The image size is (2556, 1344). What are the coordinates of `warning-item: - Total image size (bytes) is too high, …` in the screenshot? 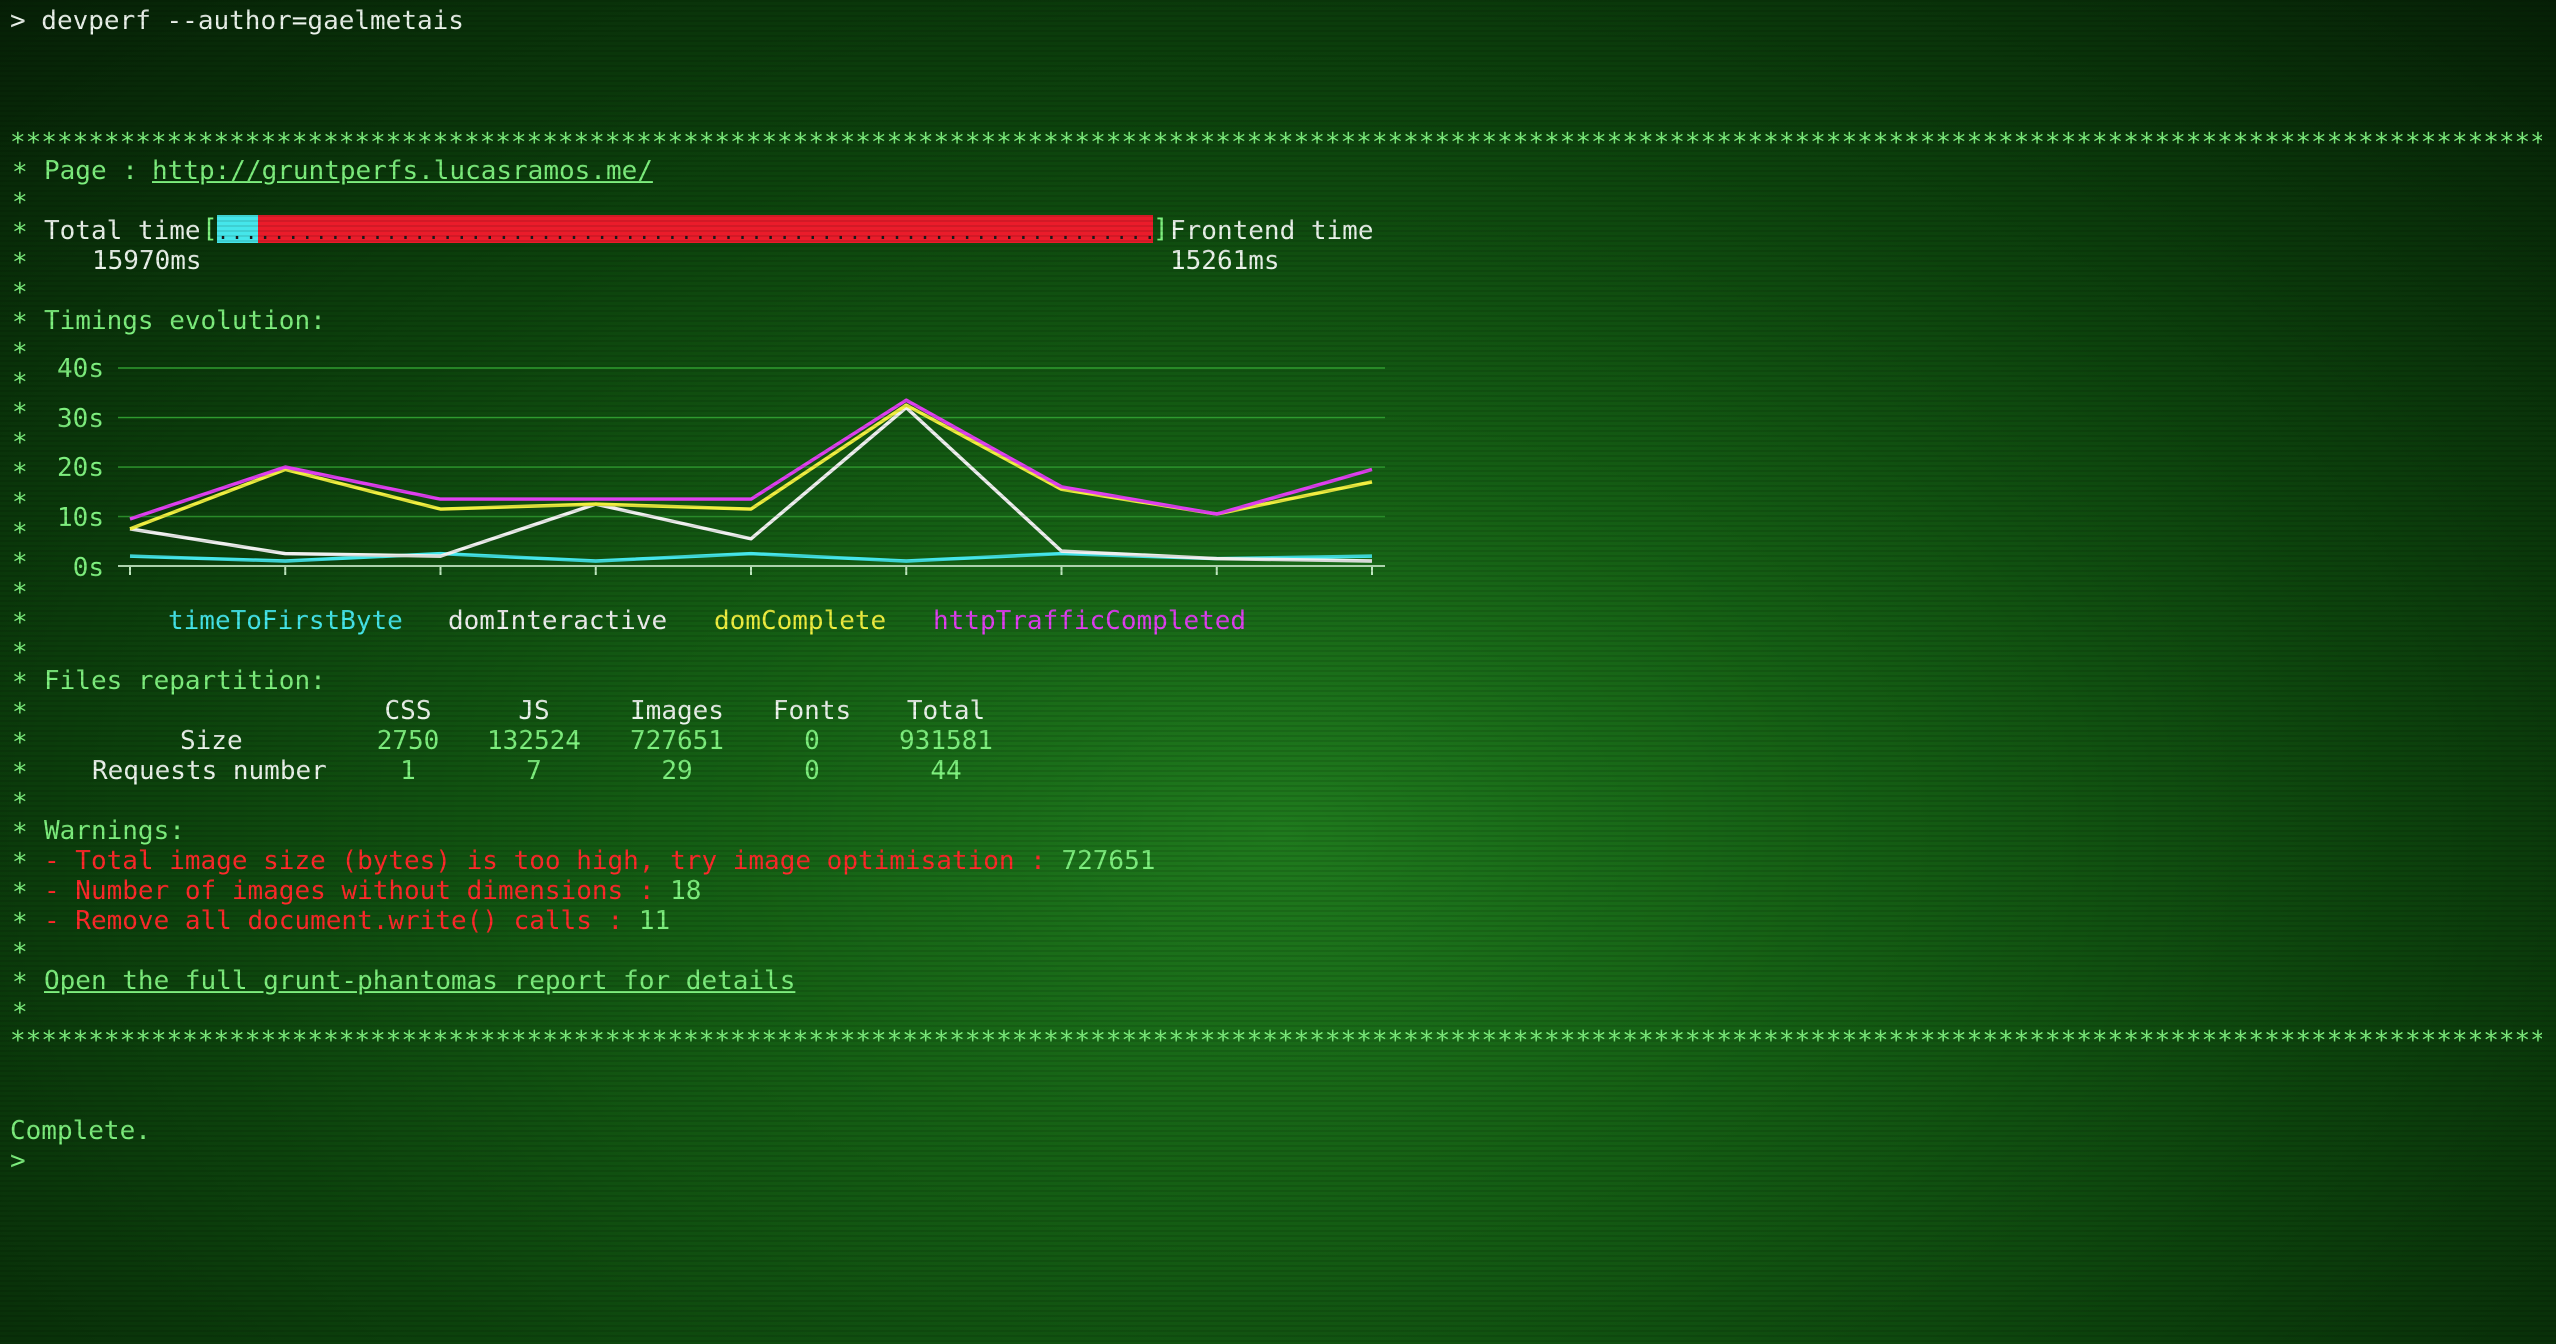 It's located at (600, 861).